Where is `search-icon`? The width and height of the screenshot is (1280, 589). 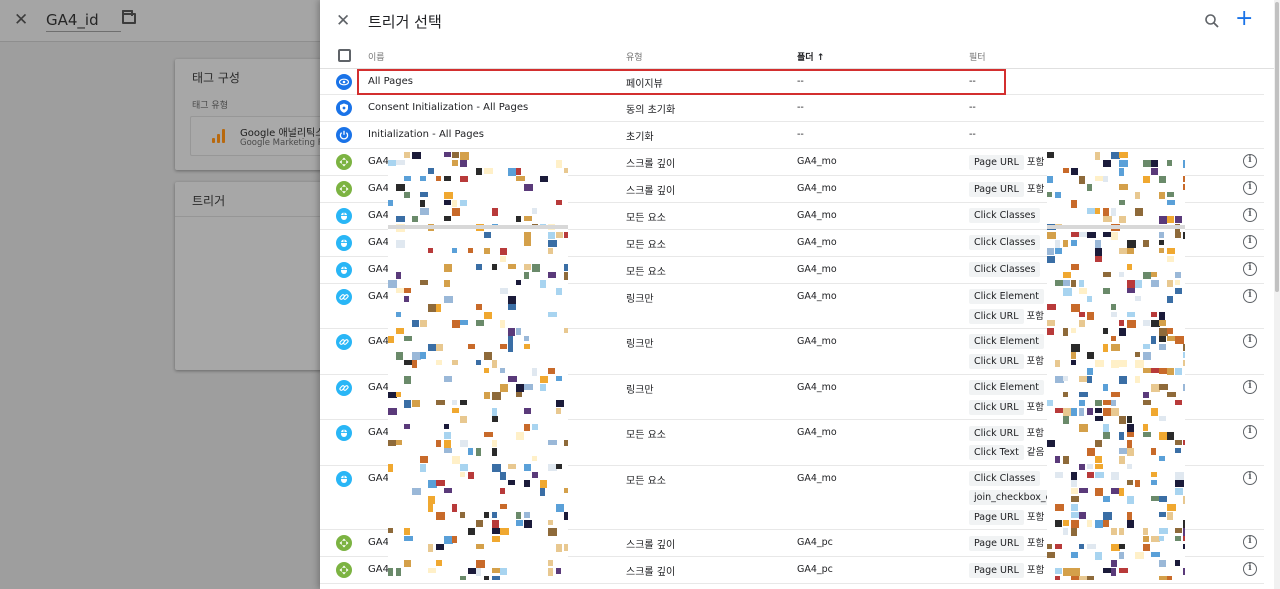 search-icon is located at coordinates (1212, 21).